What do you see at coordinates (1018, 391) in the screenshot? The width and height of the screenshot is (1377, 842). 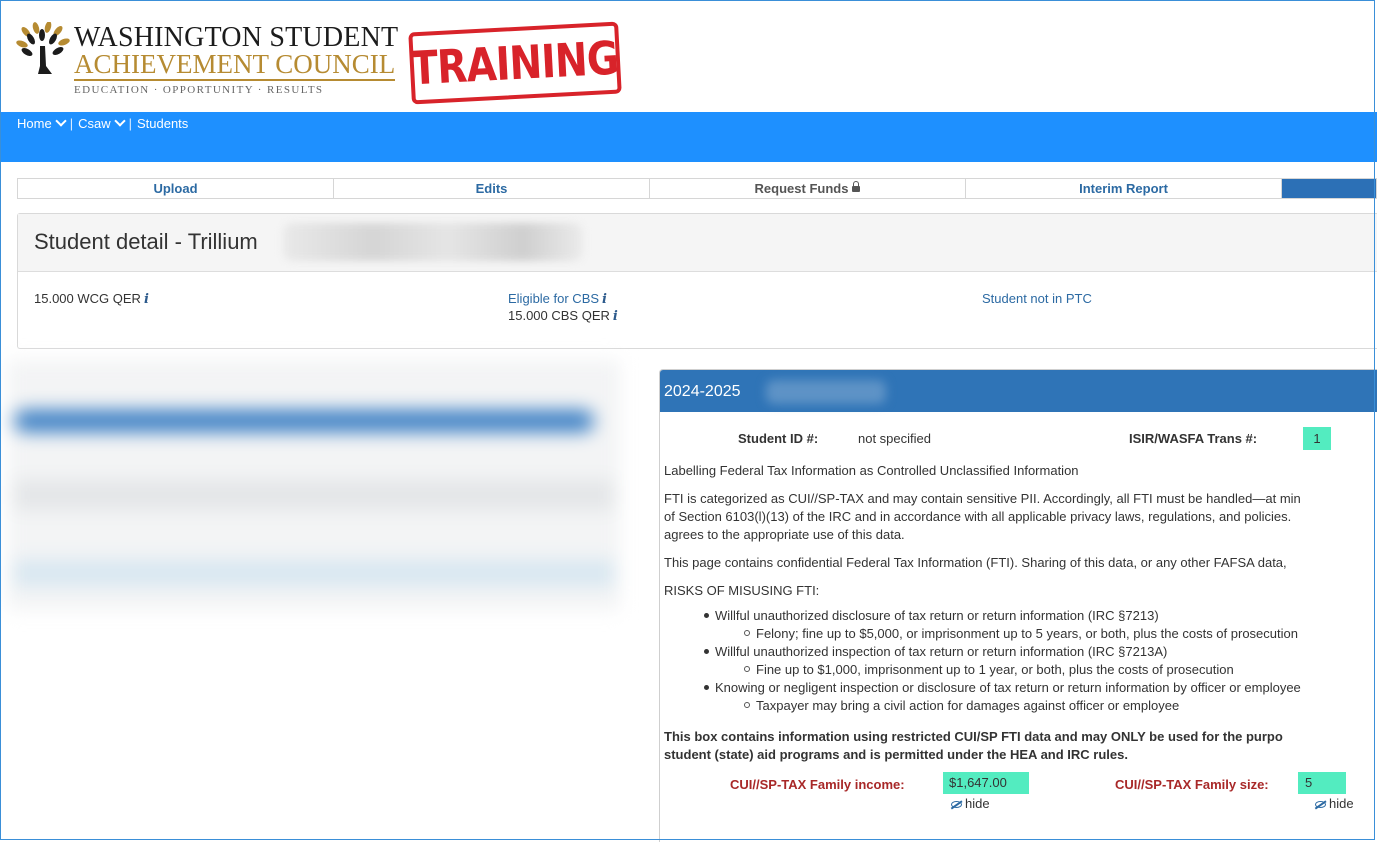 I see `aid-year-header: 2024-2025` at bounding box center [1018, 391].